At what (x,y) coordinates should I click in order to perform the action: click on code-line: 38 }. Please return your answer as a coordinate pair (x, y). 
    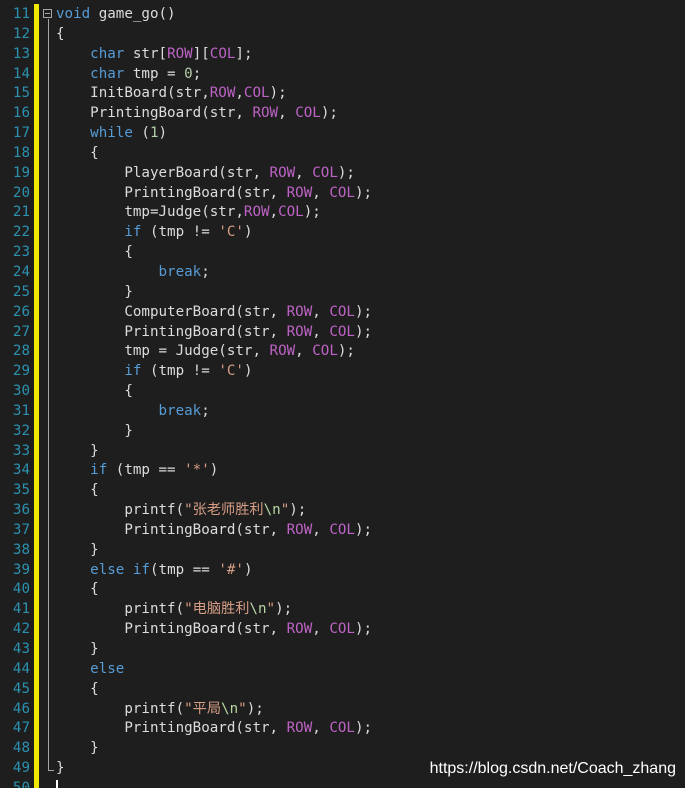
    Looking at the image, I should click on (349, 551).